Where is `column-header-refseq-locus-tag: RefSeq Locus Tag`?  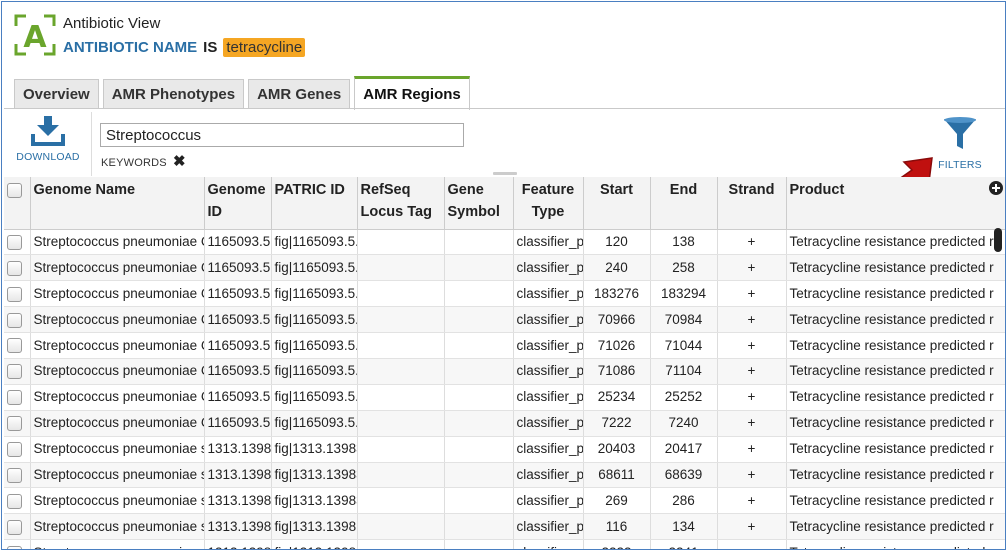 column-header-refseq-locus-tag: RefSeq Locus Tag is located at coordinates (401, 203).